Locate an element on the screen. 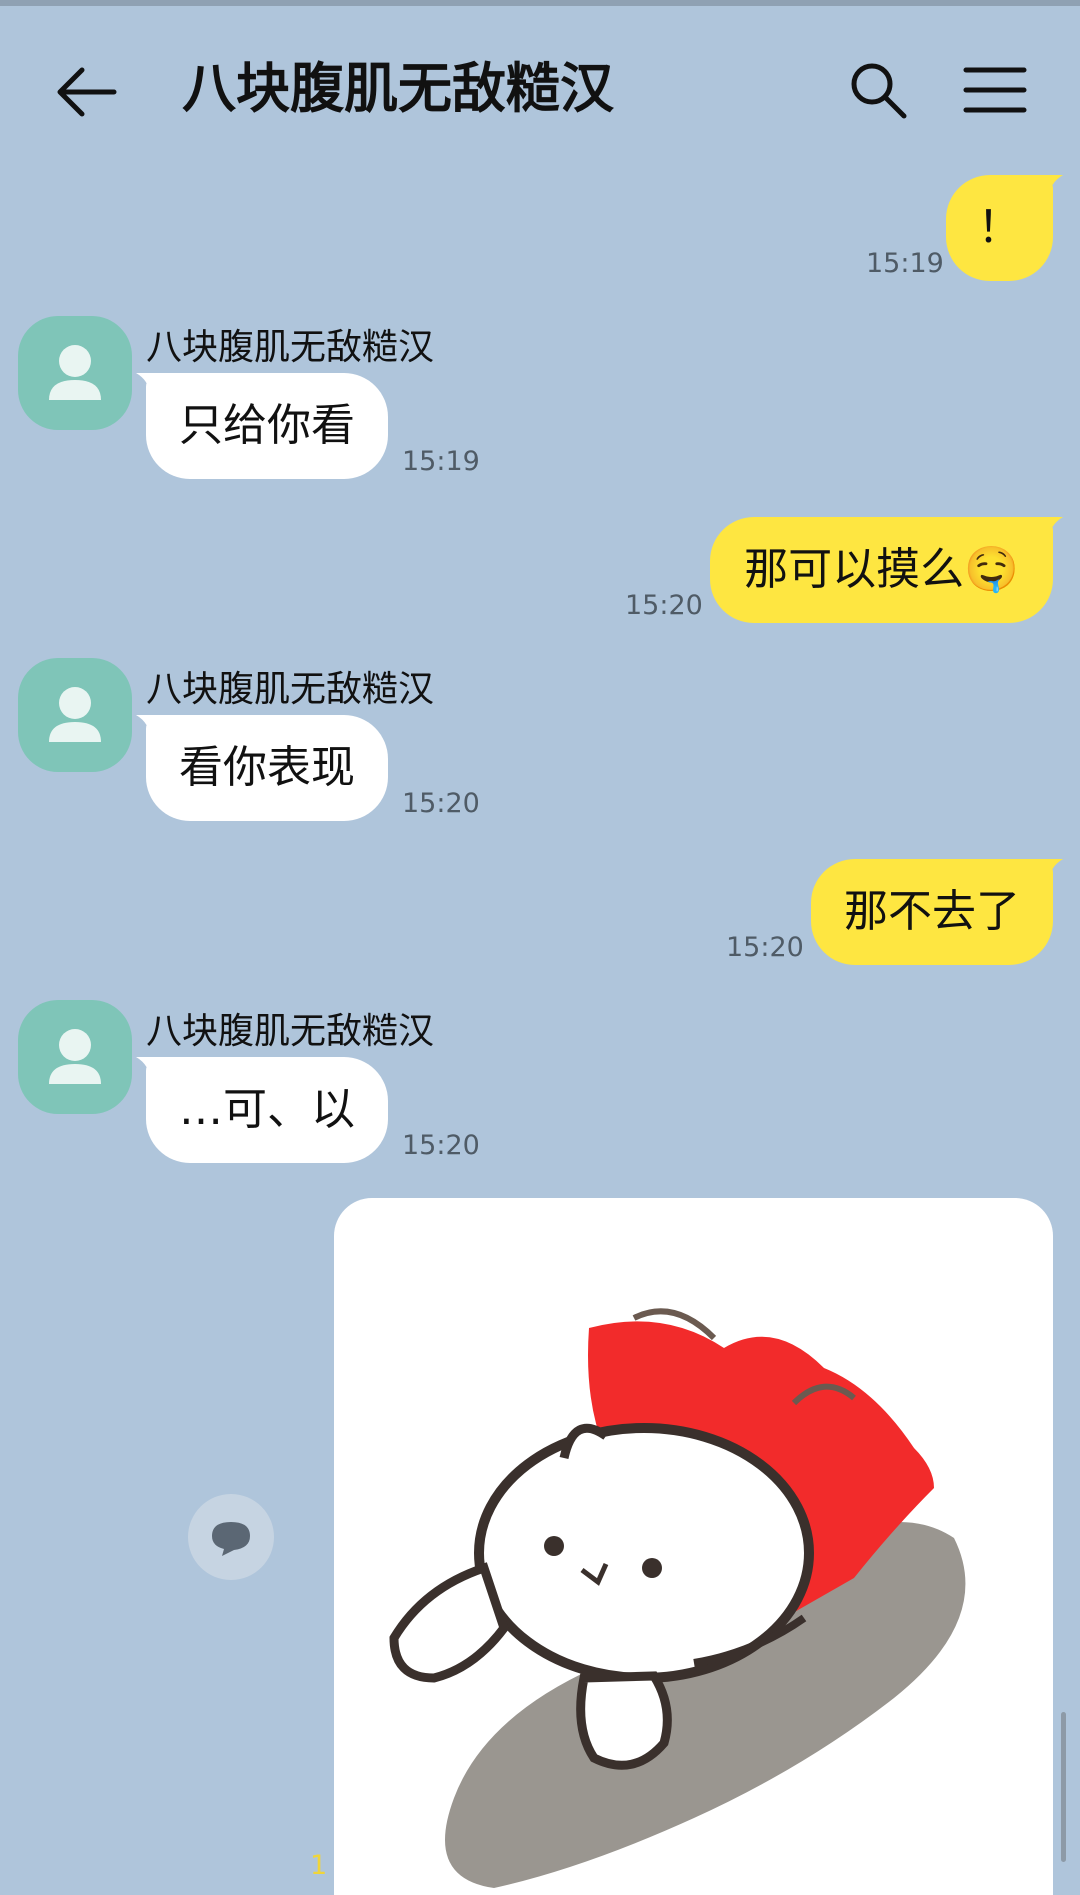 The image size is (1080, 1895). sent-message-bubble: ！ is located at coordinates (1004, 228).